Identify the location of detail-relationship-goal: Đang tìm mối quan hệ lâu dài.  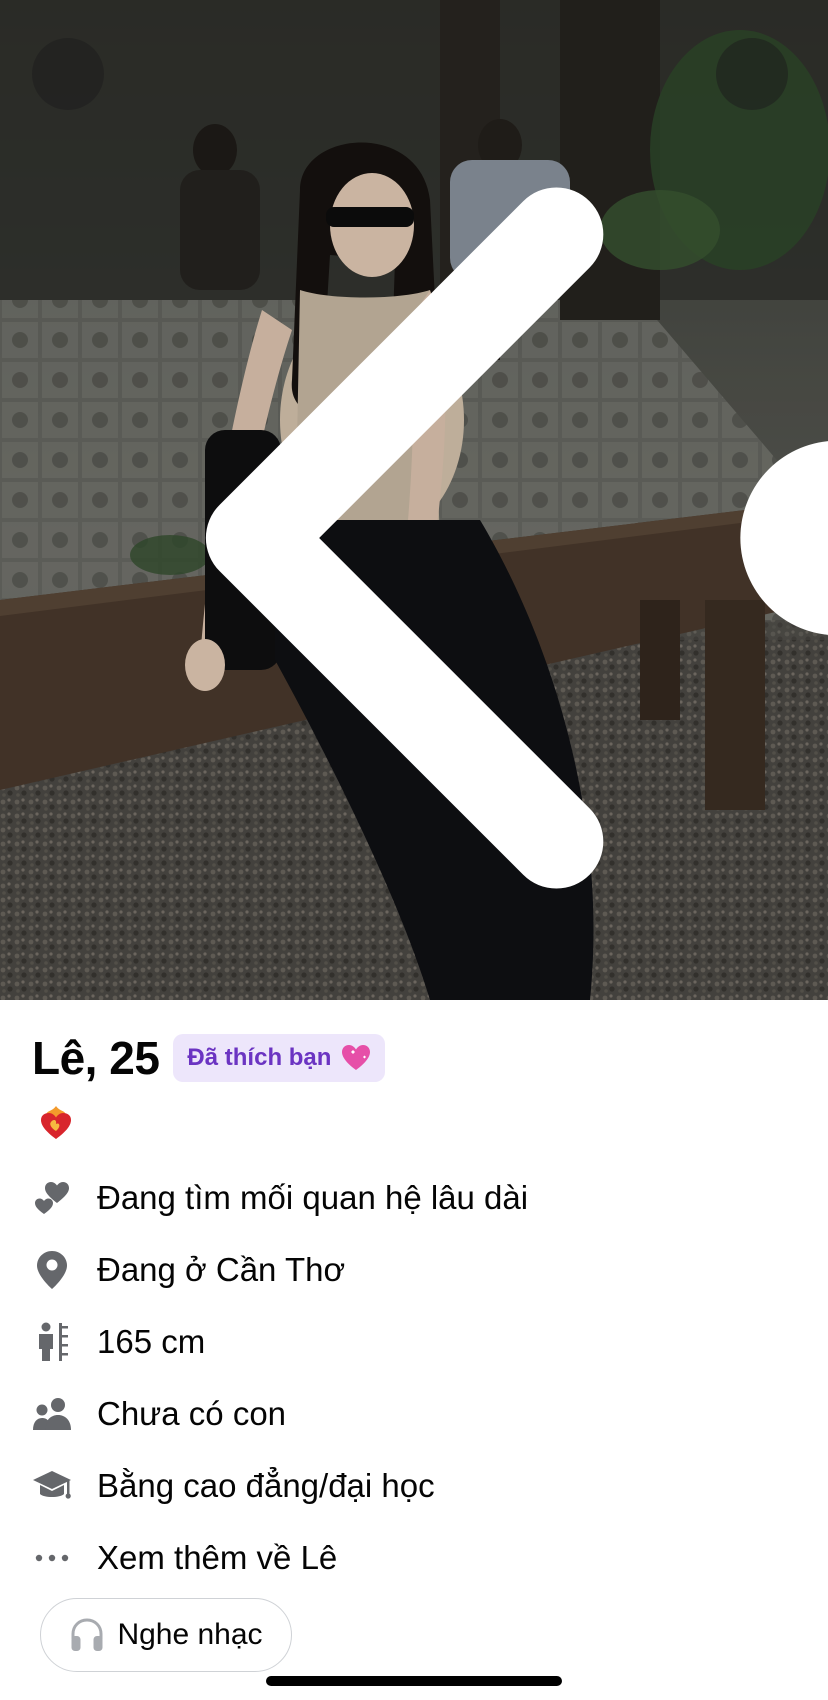
(412, 1198).